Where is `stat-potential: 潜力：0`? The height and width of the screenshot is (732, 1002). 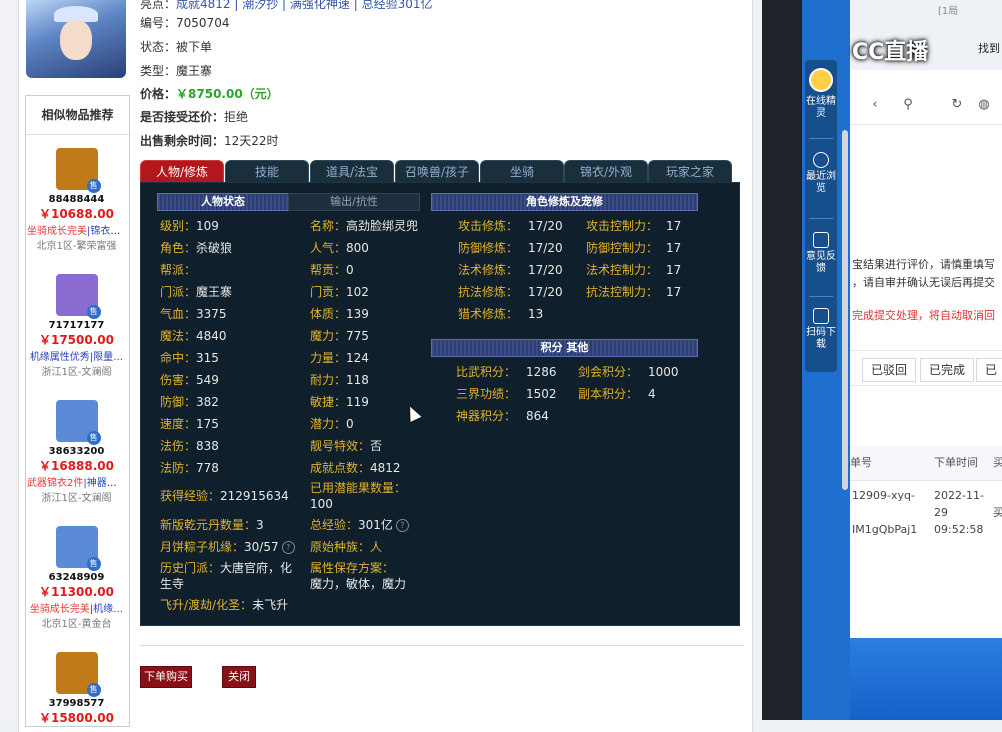
stat-potential: 潜力：0 is located at coordinates (332, 424).